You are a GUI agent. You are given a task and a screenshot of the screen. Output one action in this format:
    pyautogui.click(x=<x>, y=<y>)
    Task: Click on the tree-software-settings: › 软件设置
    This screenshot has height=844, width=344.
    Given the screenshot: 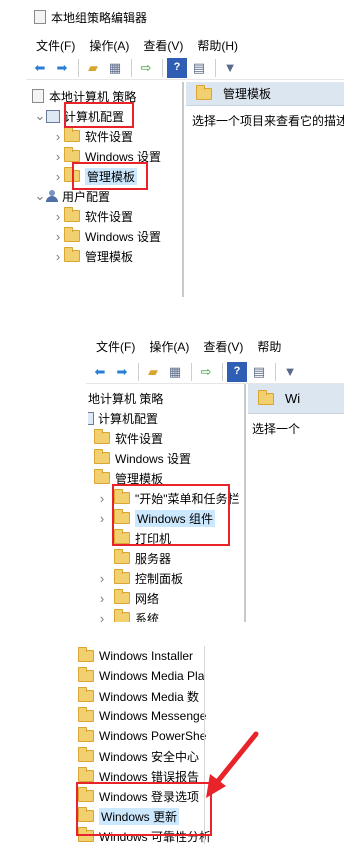 What is the action you would take?
    pyautogui.click(x=92, y=136)
    